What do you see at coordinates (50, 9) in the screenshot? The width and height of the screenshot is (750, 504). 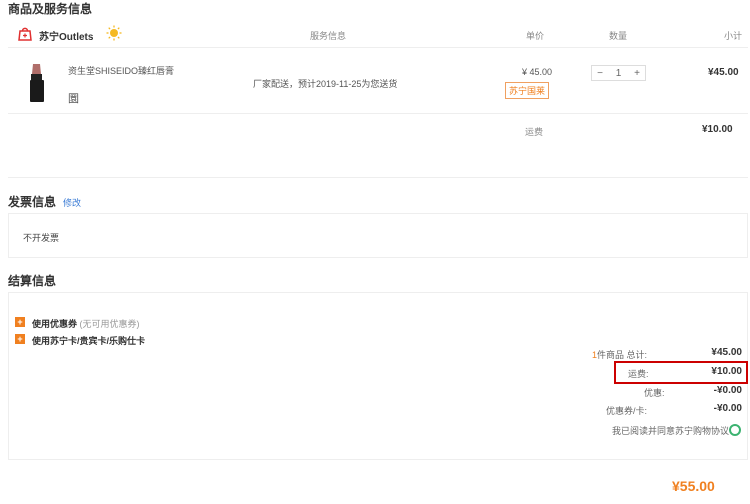 I see `goods-section-title: 商品及服务信息` at bounding box center [50, 9].